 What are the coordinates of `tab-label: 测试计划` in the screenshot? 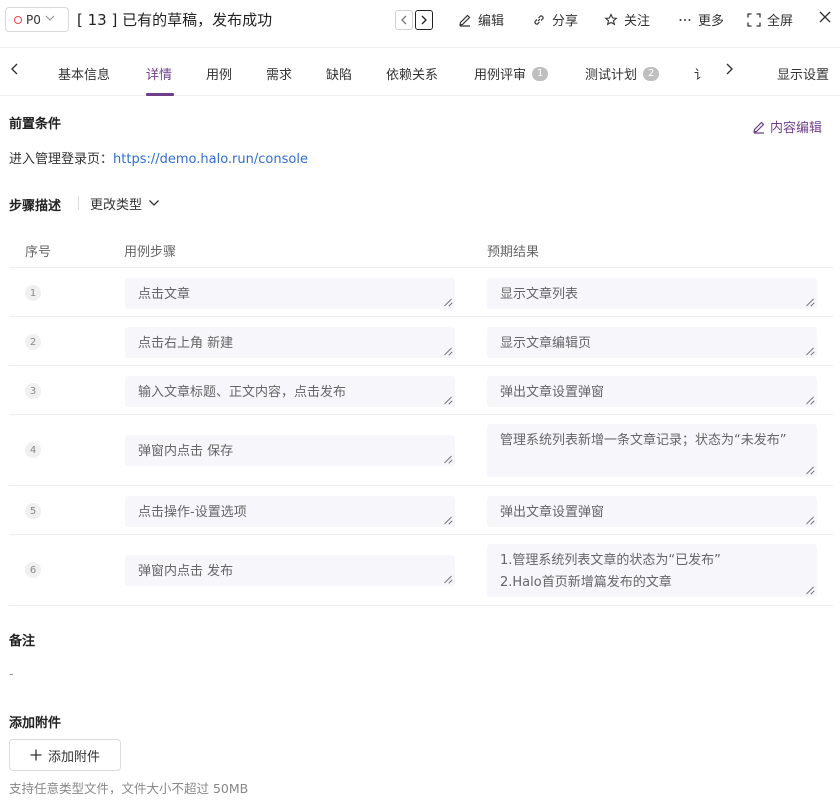 It's located at (611, 75).